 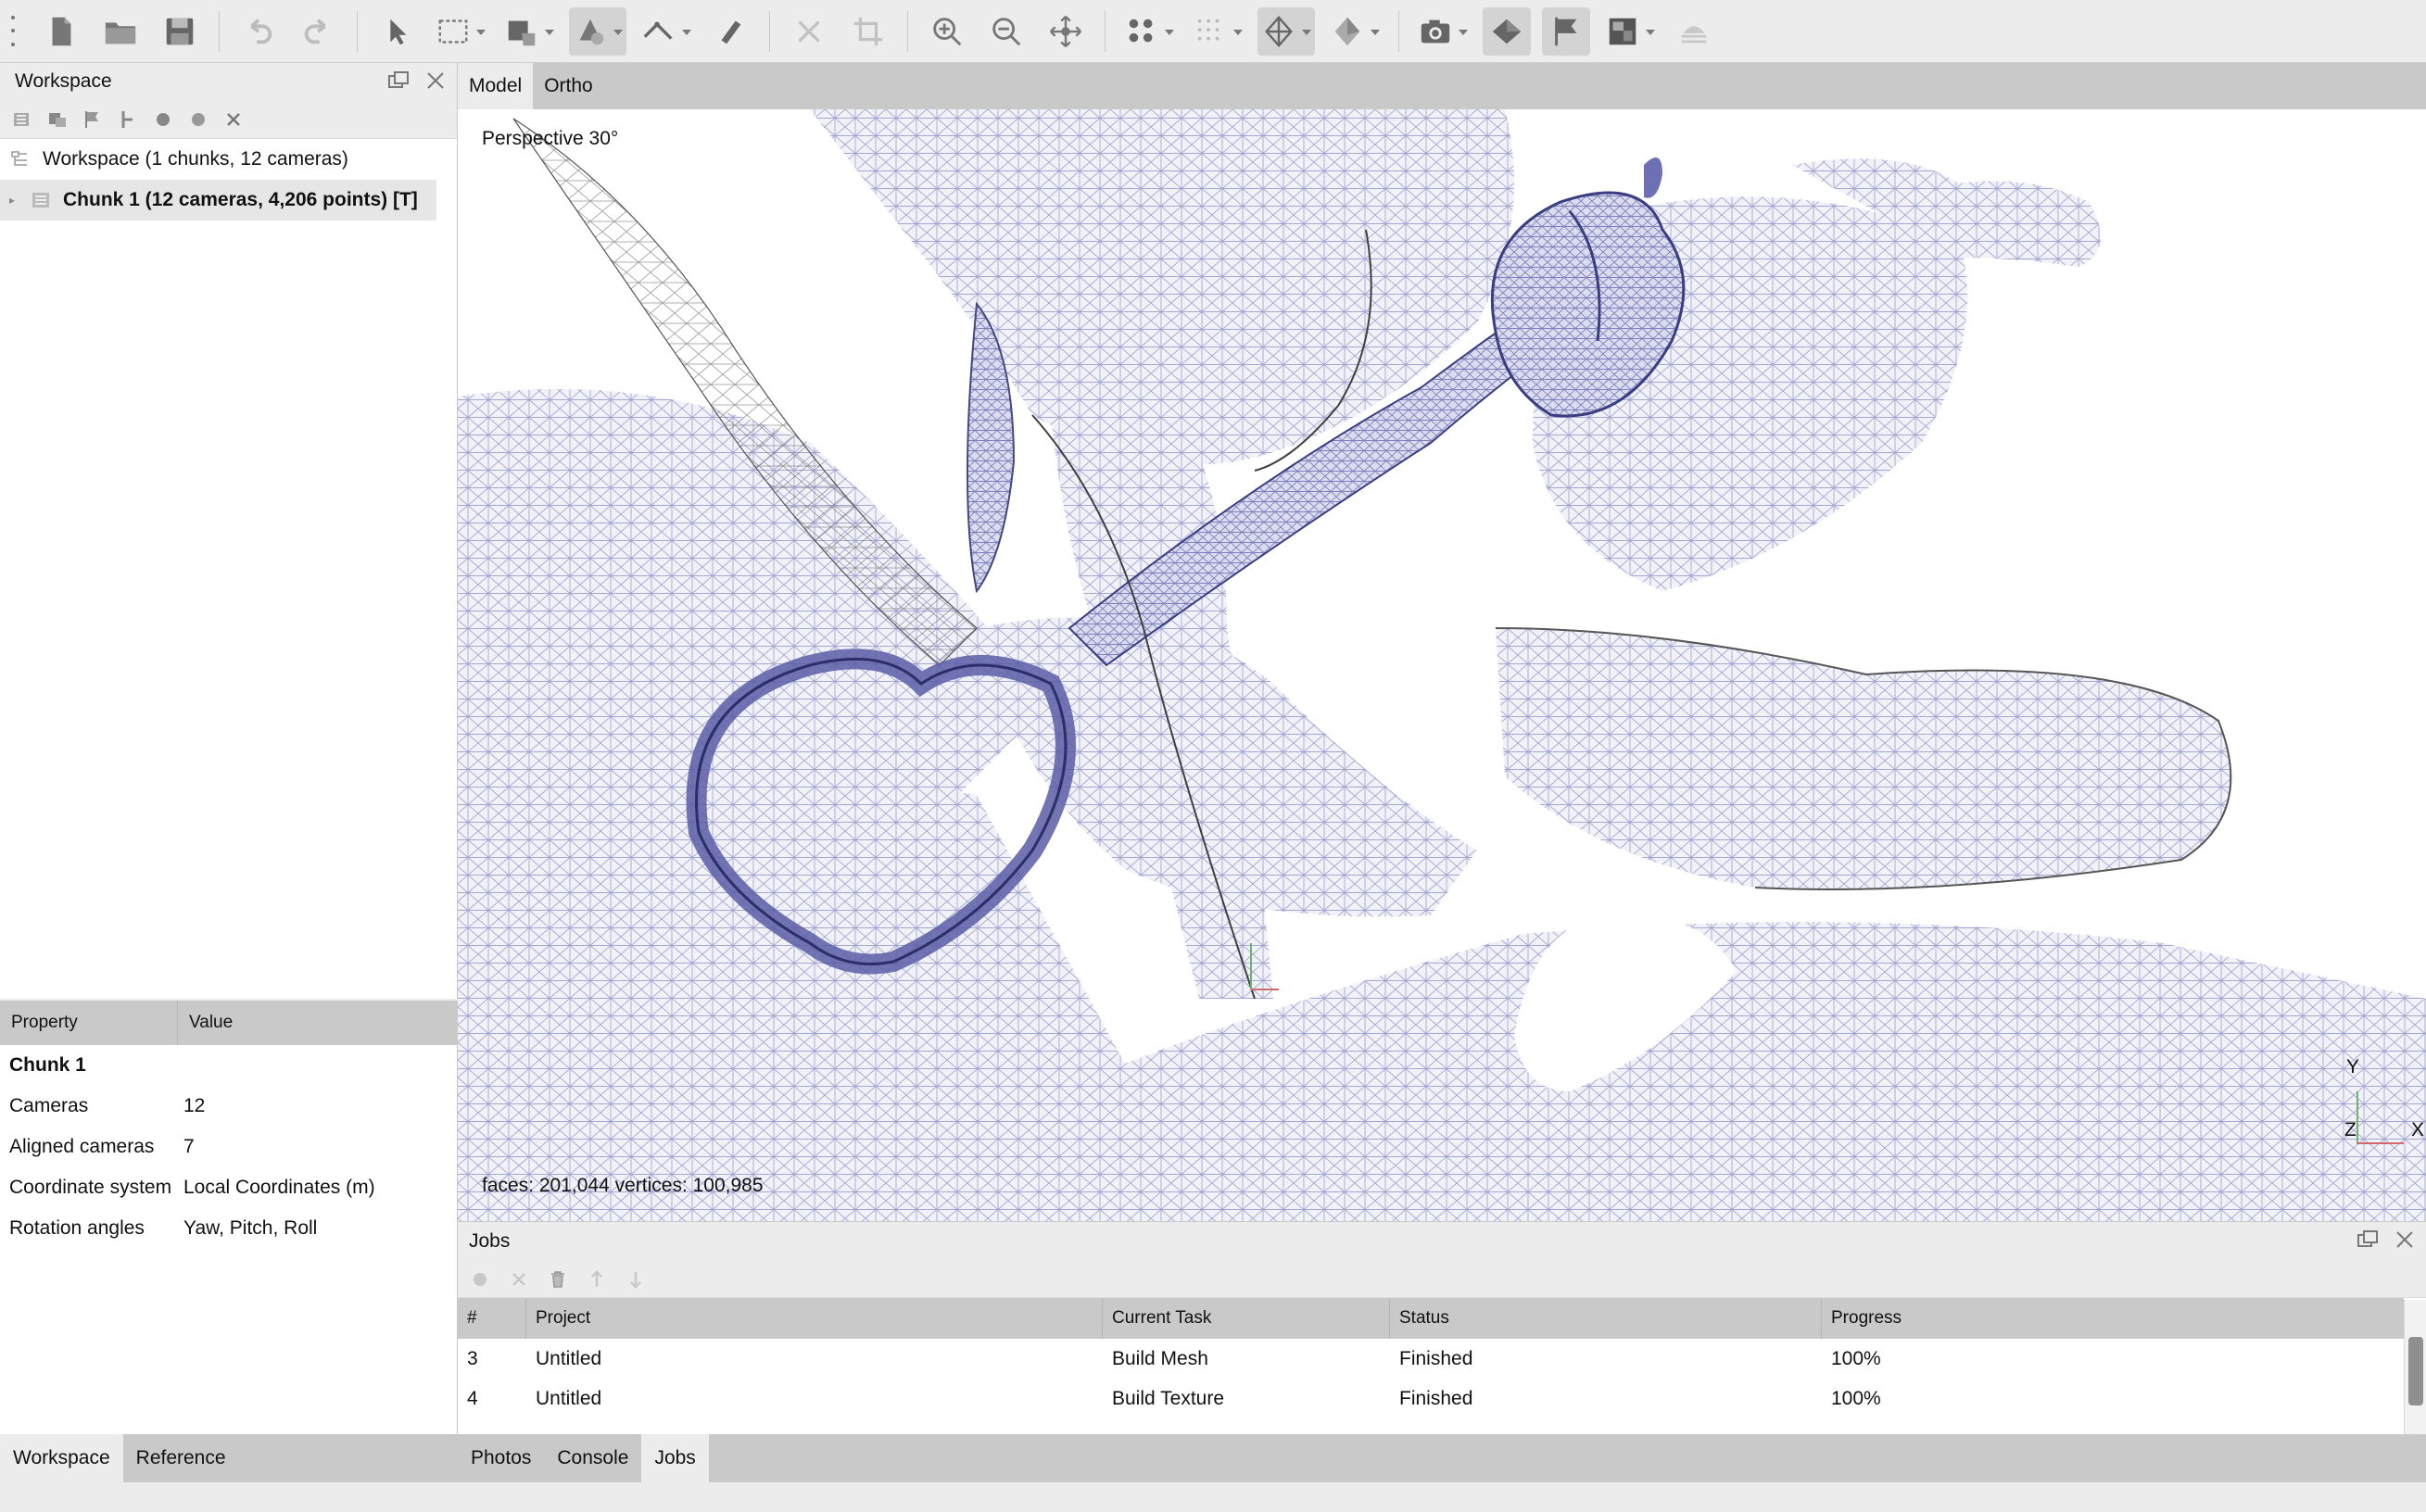 I want to click on axis-y-label: Y, so click(x=2353, y=1066).